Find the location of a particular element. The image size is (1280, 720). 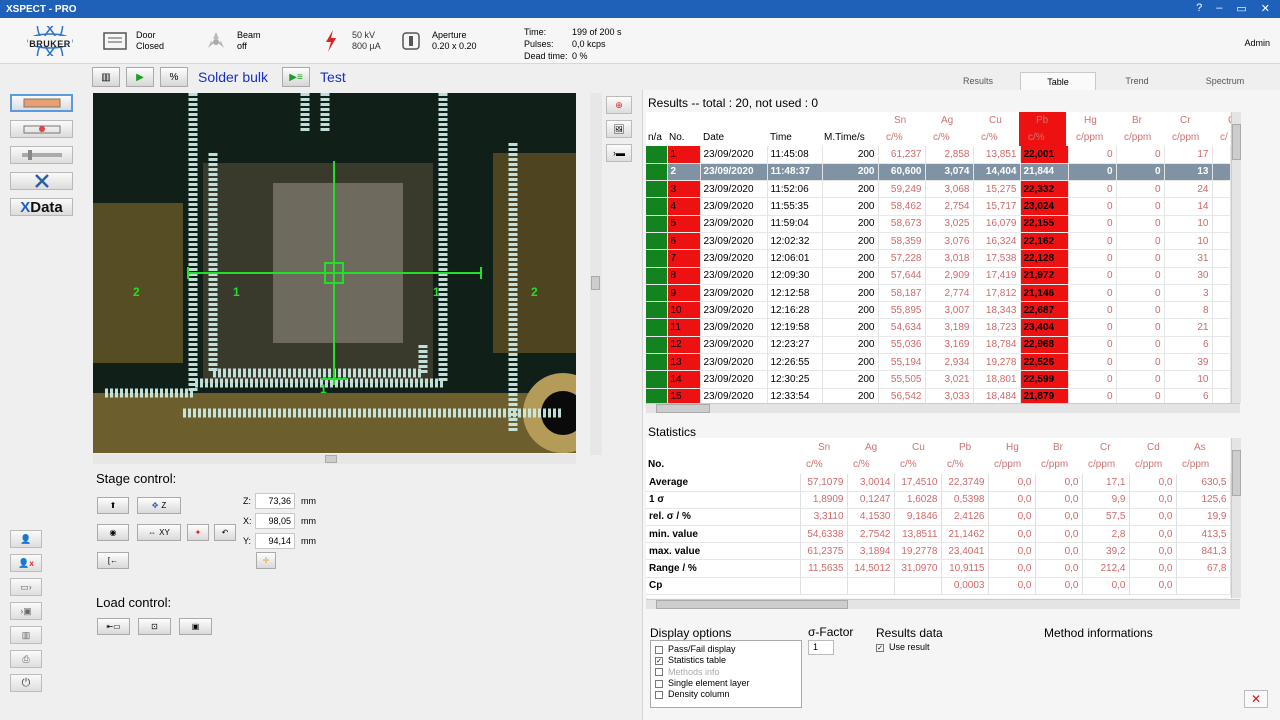

results-header-fixed: Time is located at coordinates (781, 137).